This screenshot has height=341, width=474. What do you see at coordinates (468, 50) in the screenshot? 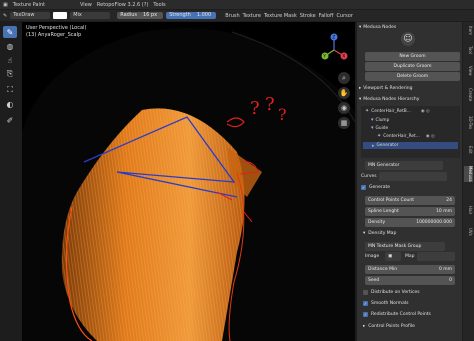
I see `tab-tool: Tool` at bounding box center [468, 50].